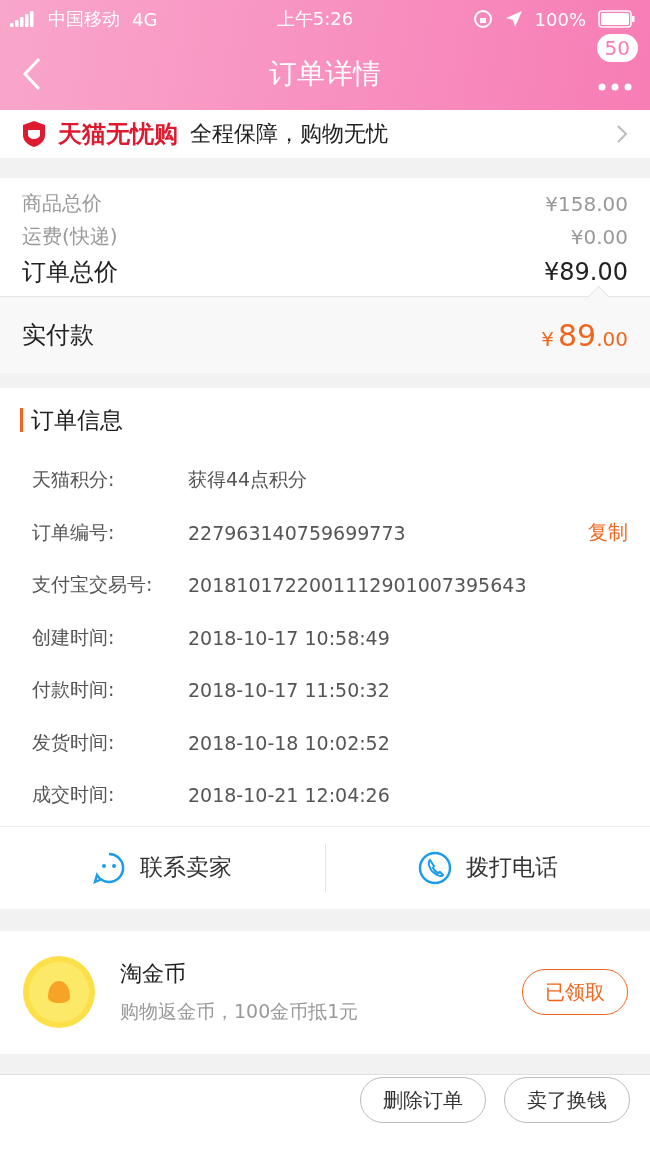 The height and width of the screenshot is (1156, 650). What do you see at coordinates (615, 87) in the screenshot?
I see `more-dots-icon` at bounding box center [615, 87].